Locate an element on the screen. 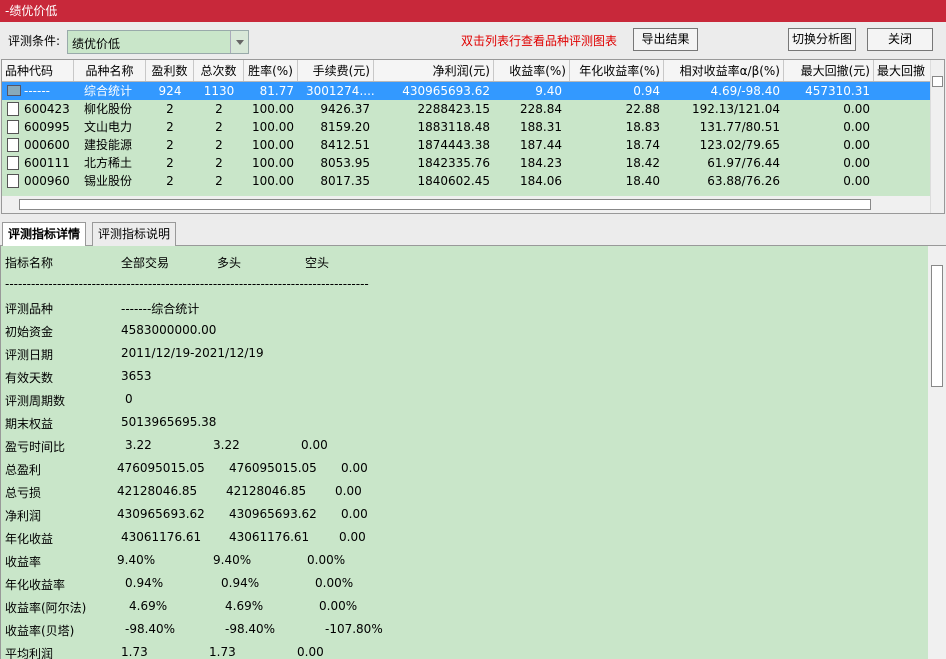  metric-label: 总亏损 is located at coordinates (23, 493).